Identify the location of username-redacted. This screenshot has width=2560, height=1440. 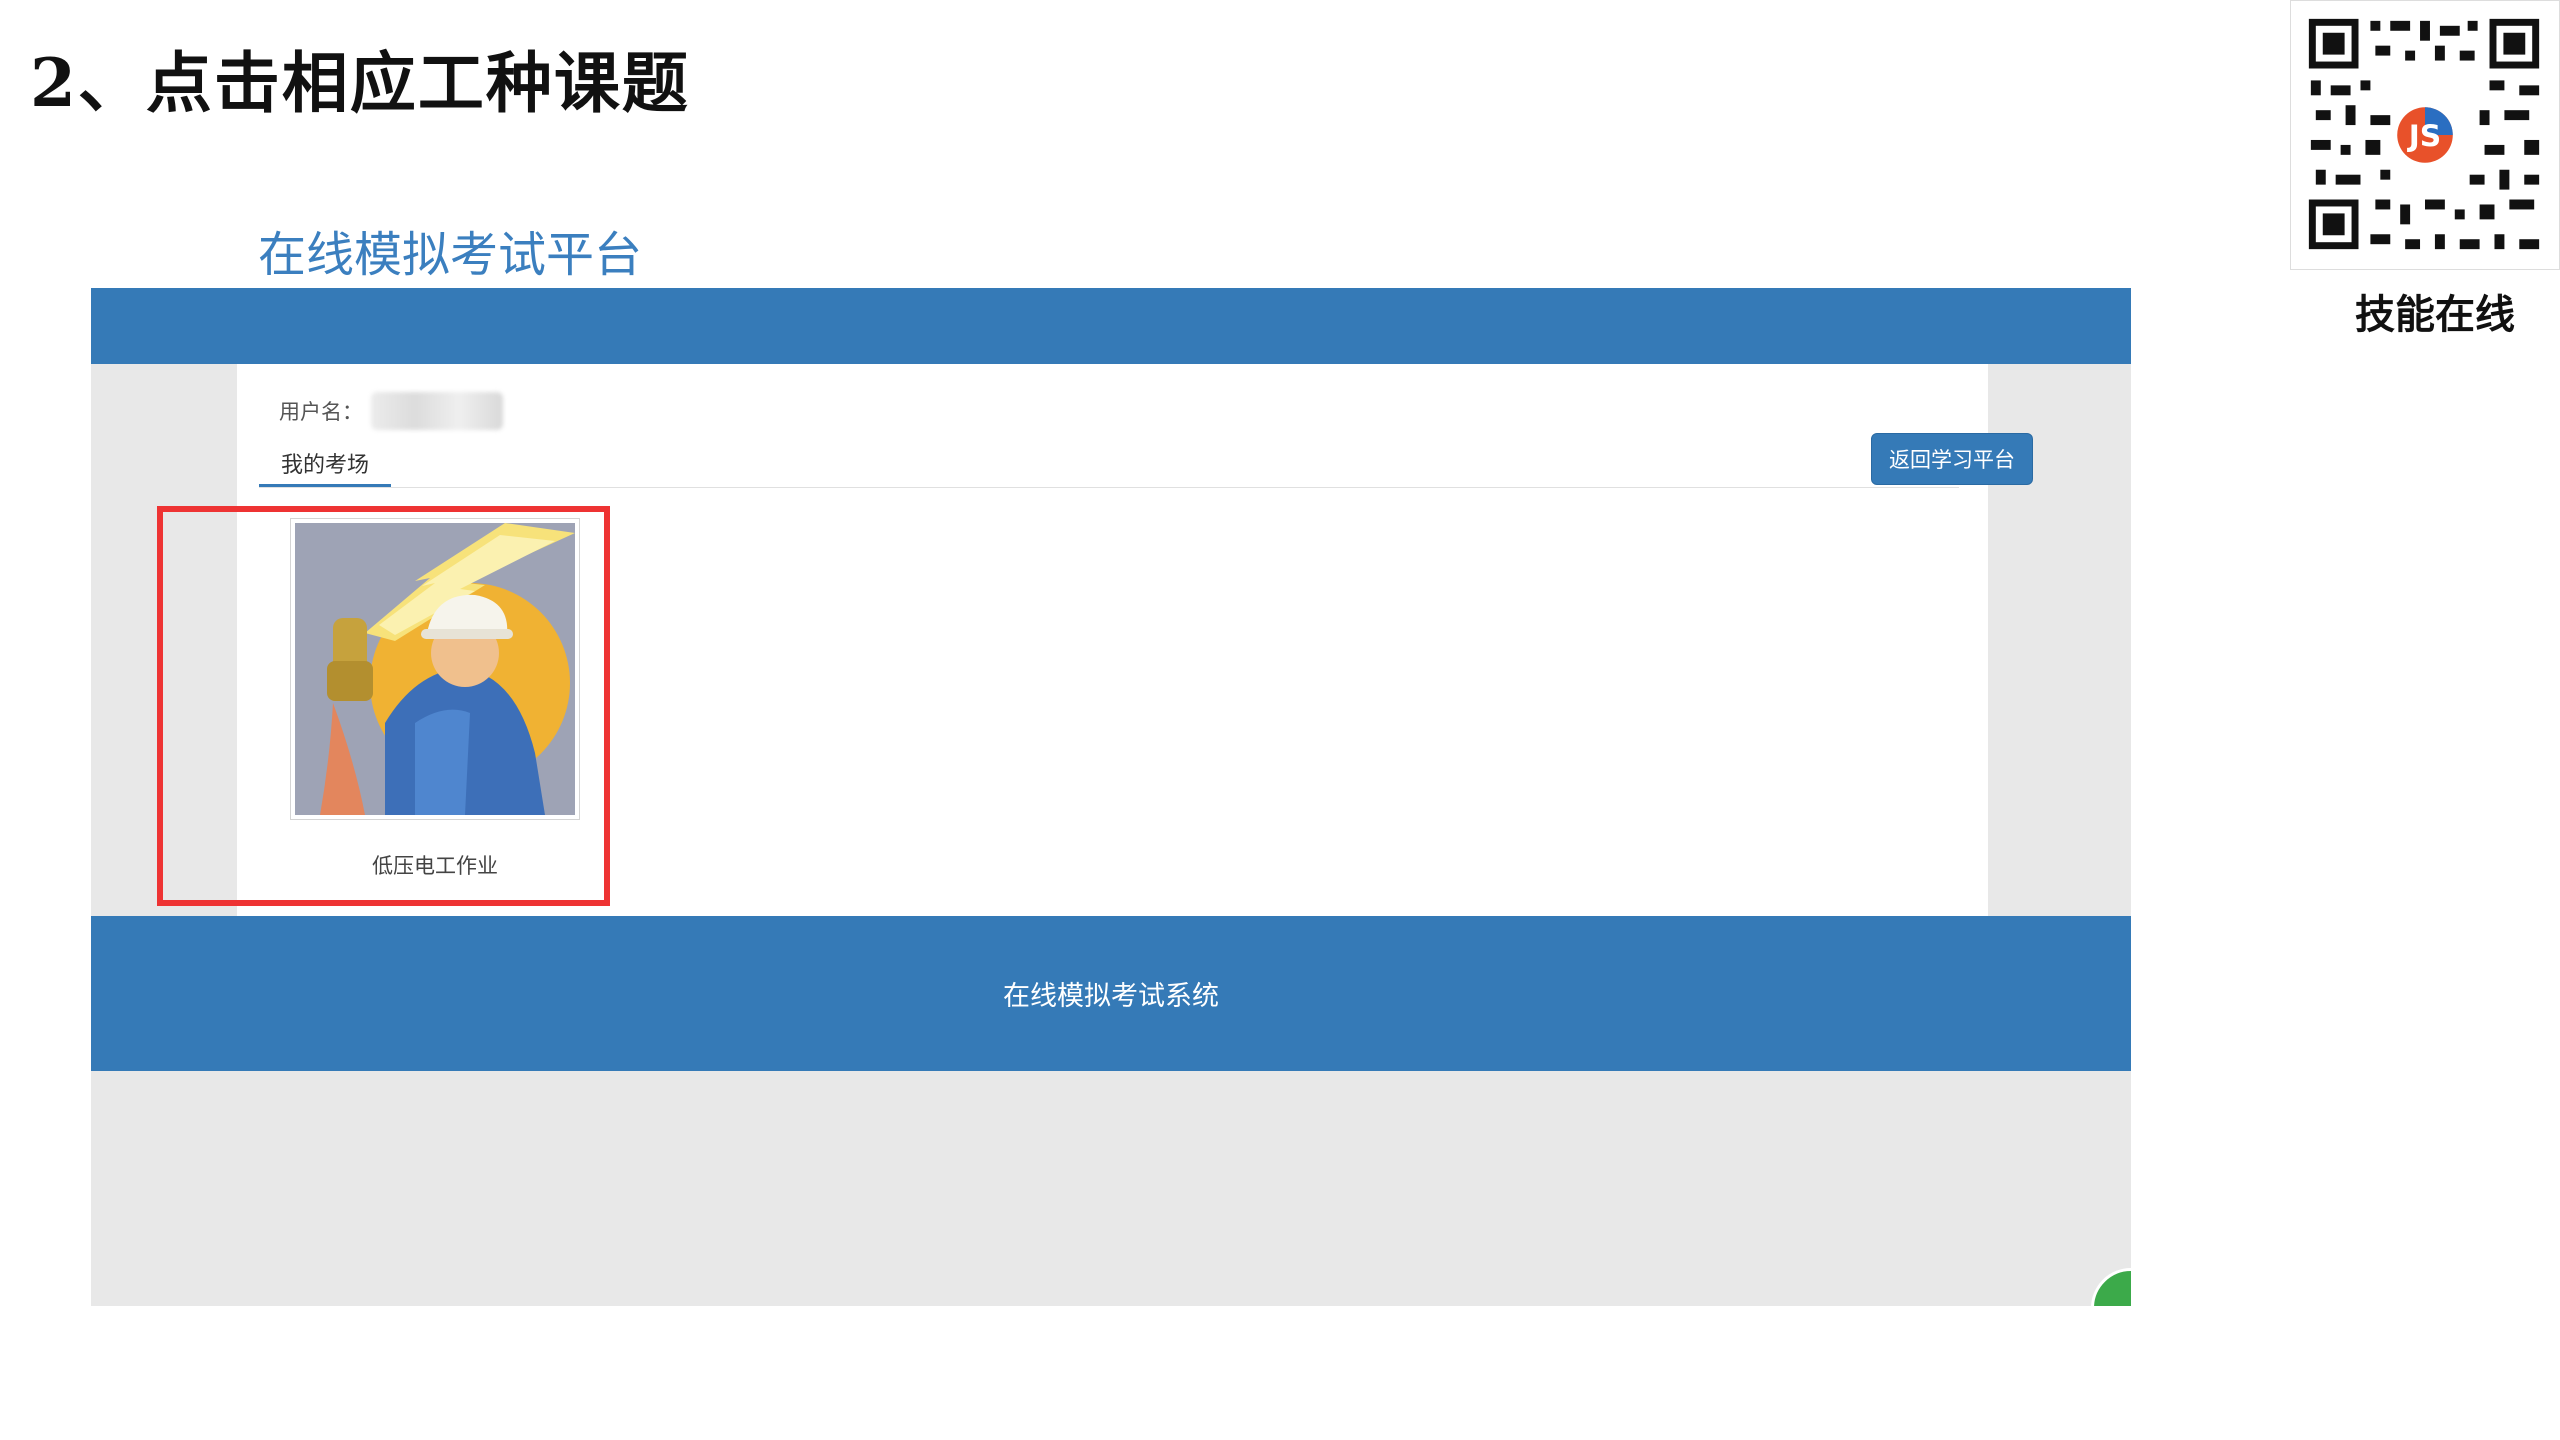
(437, 411).